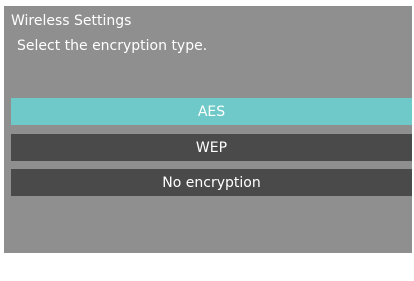 This screenshot has width=414, height=281. I want to click on instruction-text: Select the encryption type., so click(112, 46).